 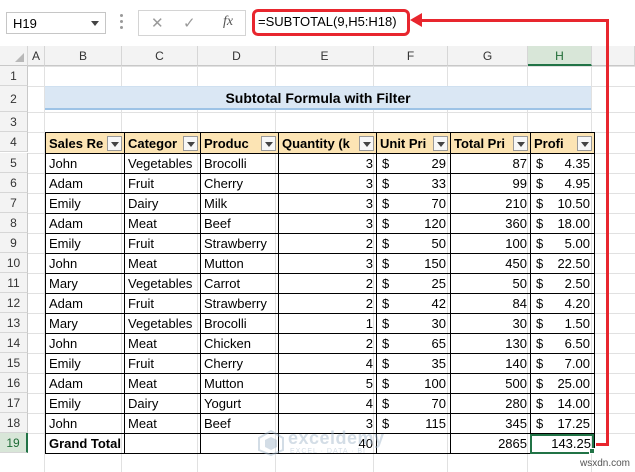 What do you see at coordinates (490, 423) in the screenshot?
I see `table-cell: 345` at bounding box center [490, 423].